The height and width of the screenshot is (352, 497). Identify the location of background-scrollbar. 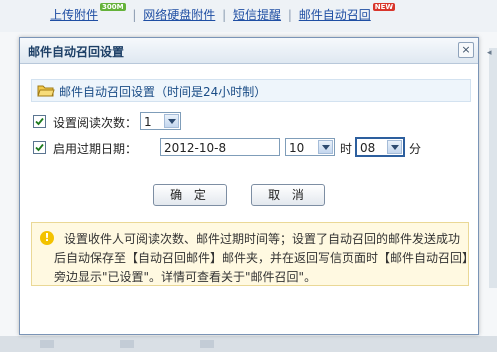
(493, 168).